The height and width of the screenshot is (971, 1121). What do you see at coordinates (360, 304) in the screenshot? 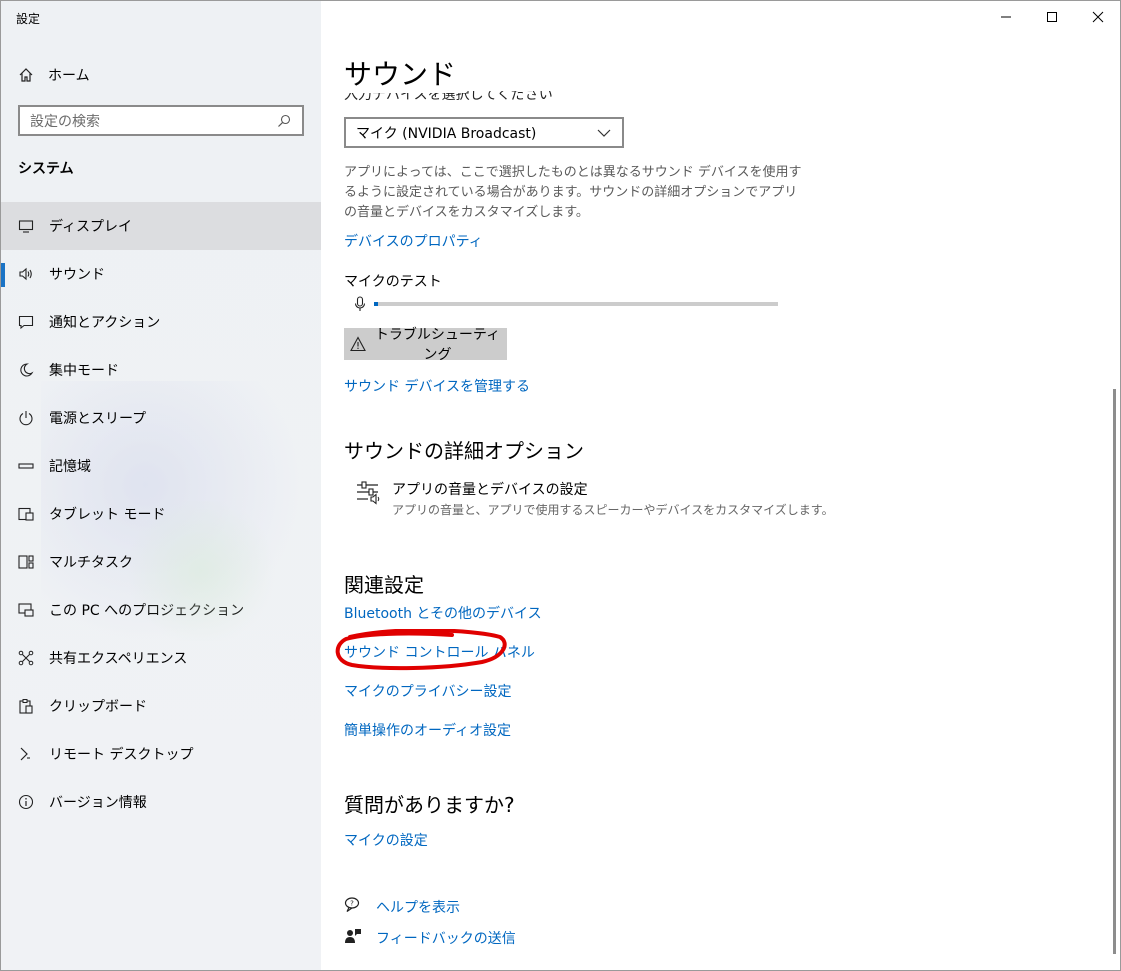
I see `microphone-icon` at bounding box center [360, 304].